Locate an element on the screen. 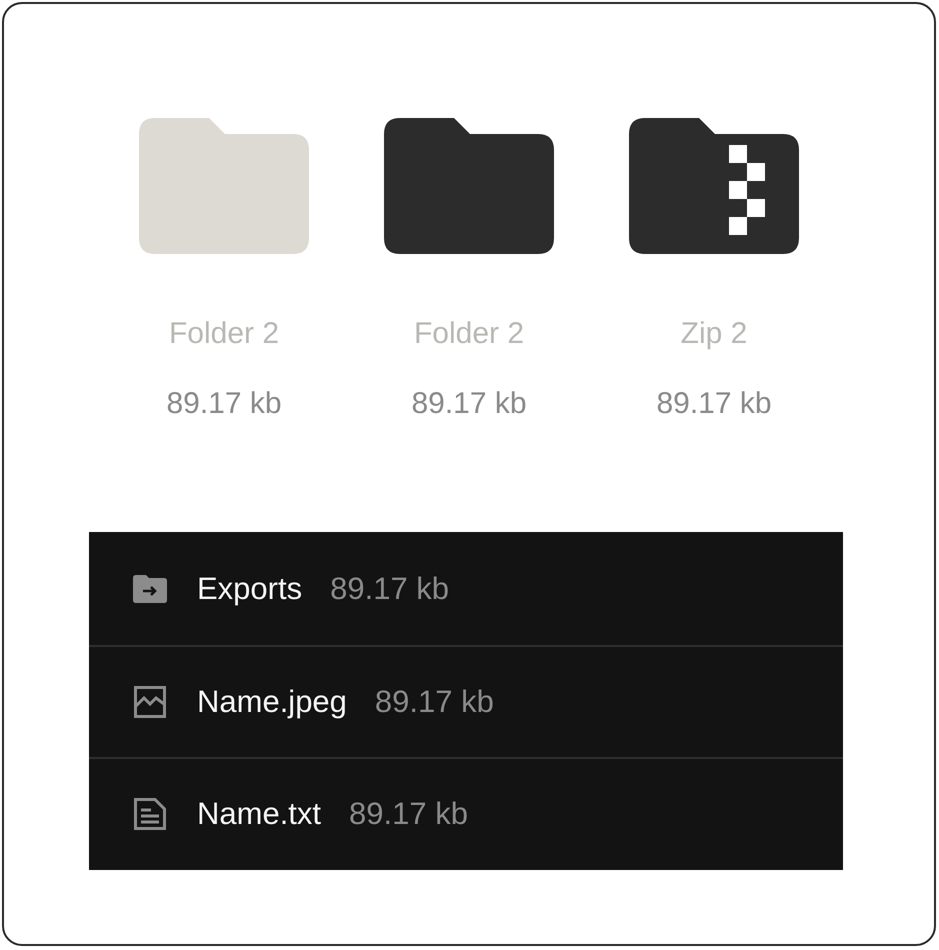  folder-arrow-icon is located at coordinates (150, 588).